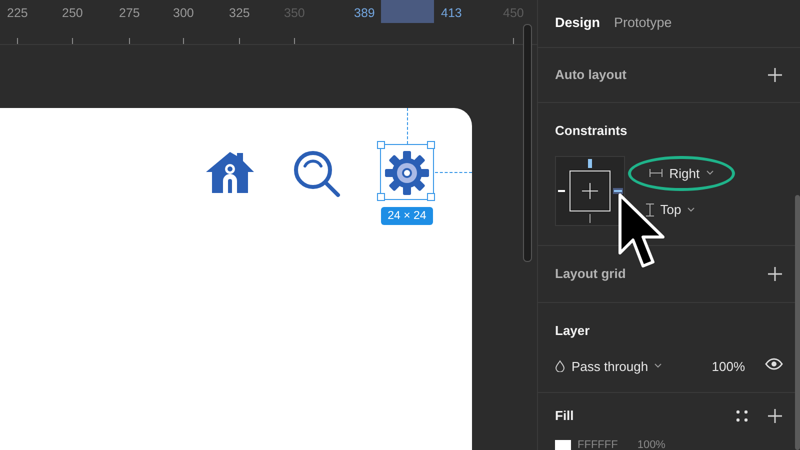 This screenshot has height=450, width=800. Describe the element at coordinates (573, 331) in the screenshot. I see `section-title: Layer` at that location.